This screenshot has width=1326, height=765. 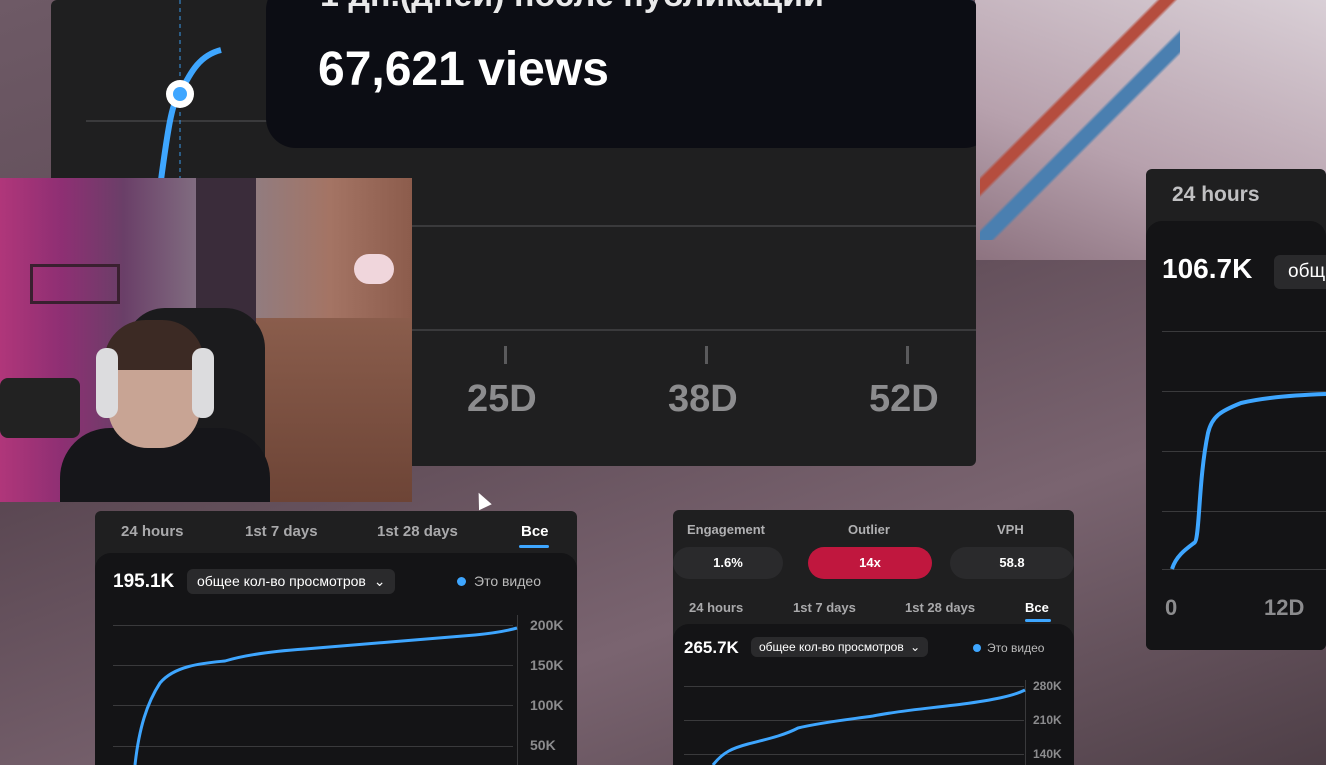 What do you see at coordinates (869, 529) in the screenshot?
I see `metric-label-outlier: Outlier` at bounding box center [869, 529].